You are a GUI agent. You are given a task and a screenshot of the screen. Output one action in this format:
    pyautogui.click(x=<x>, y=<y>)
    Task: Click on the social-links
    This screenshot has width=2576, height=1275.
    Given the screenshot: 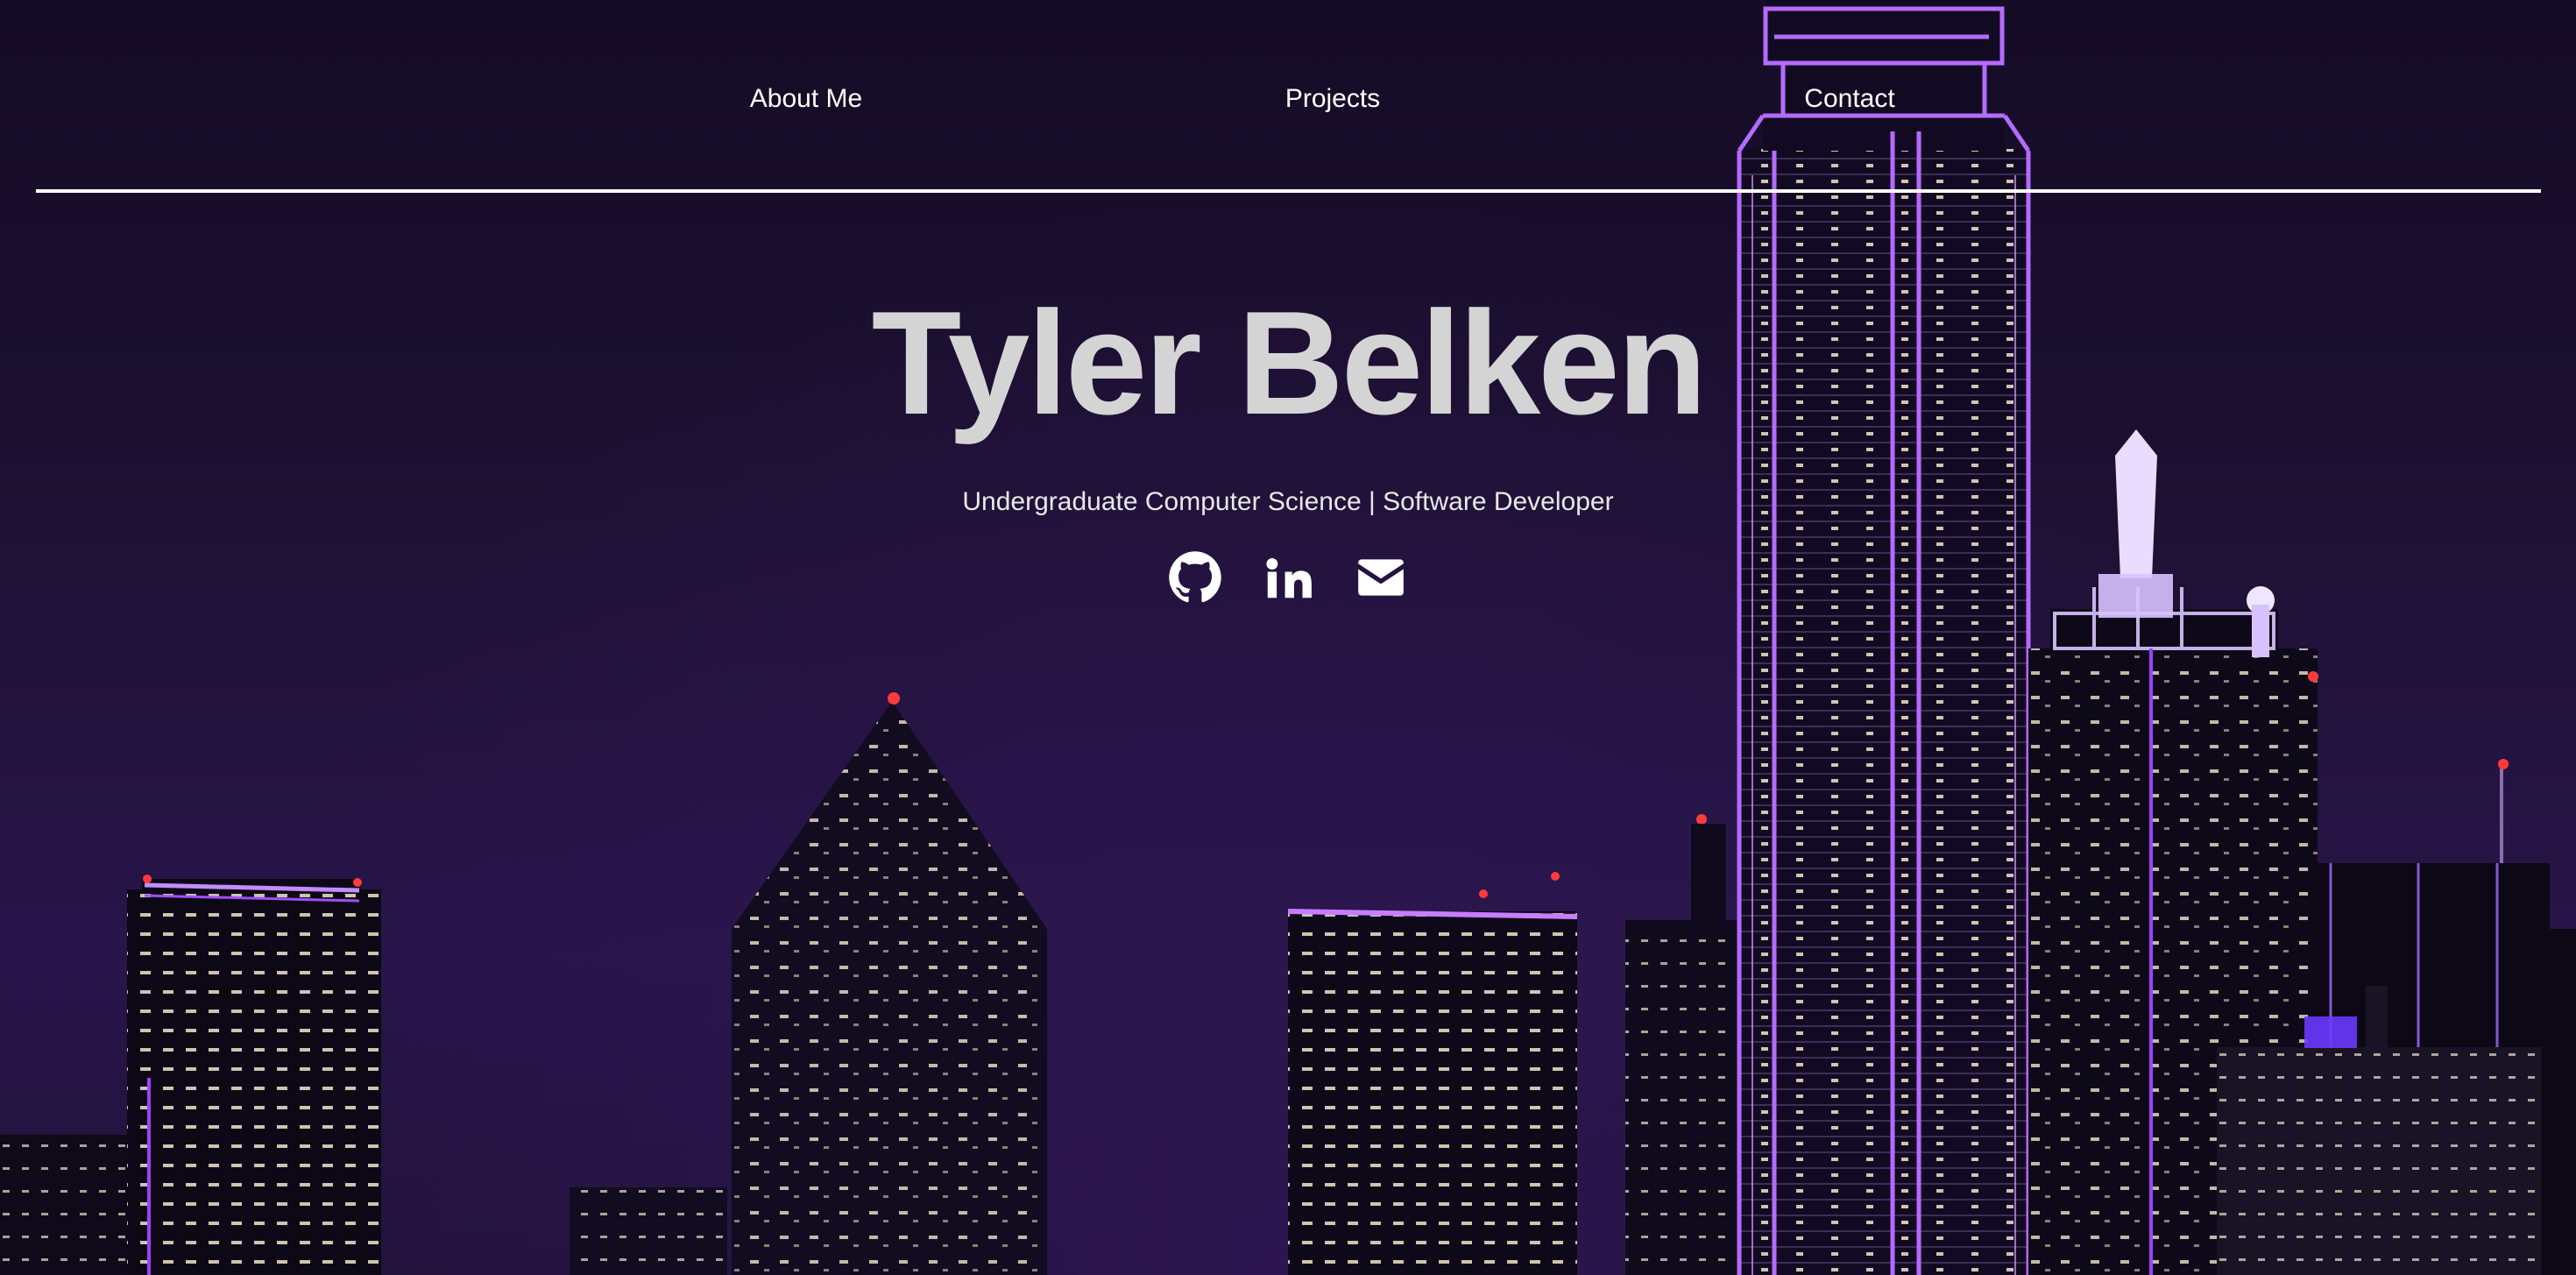 What is the action you would take?
    pyautogui.click(x=1288, y=577)
    